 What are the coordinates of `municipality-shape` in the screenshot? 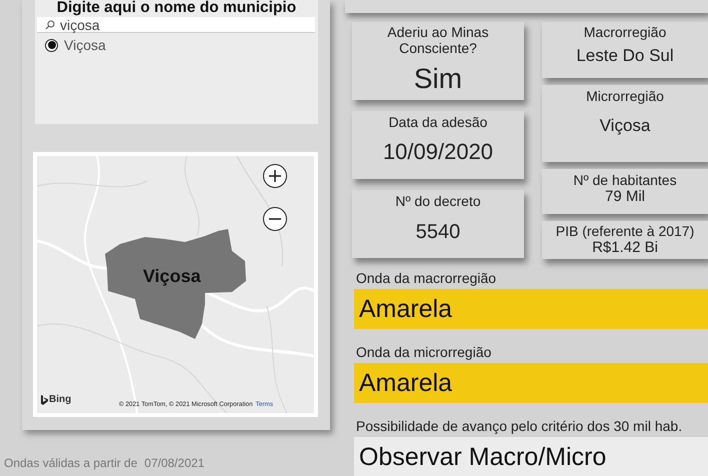 It's located at (175, 284).